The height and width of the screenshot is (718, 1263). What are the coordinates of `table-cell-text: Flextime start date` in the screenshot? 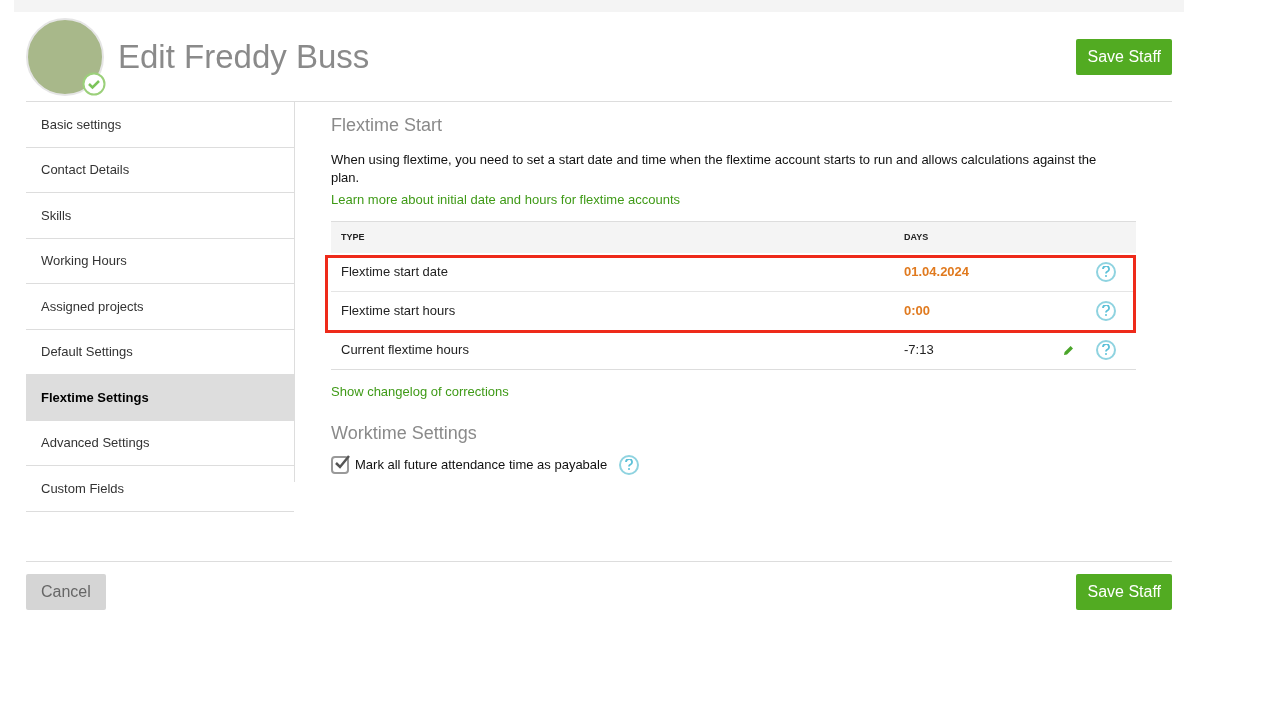 It's located at (395, 272).